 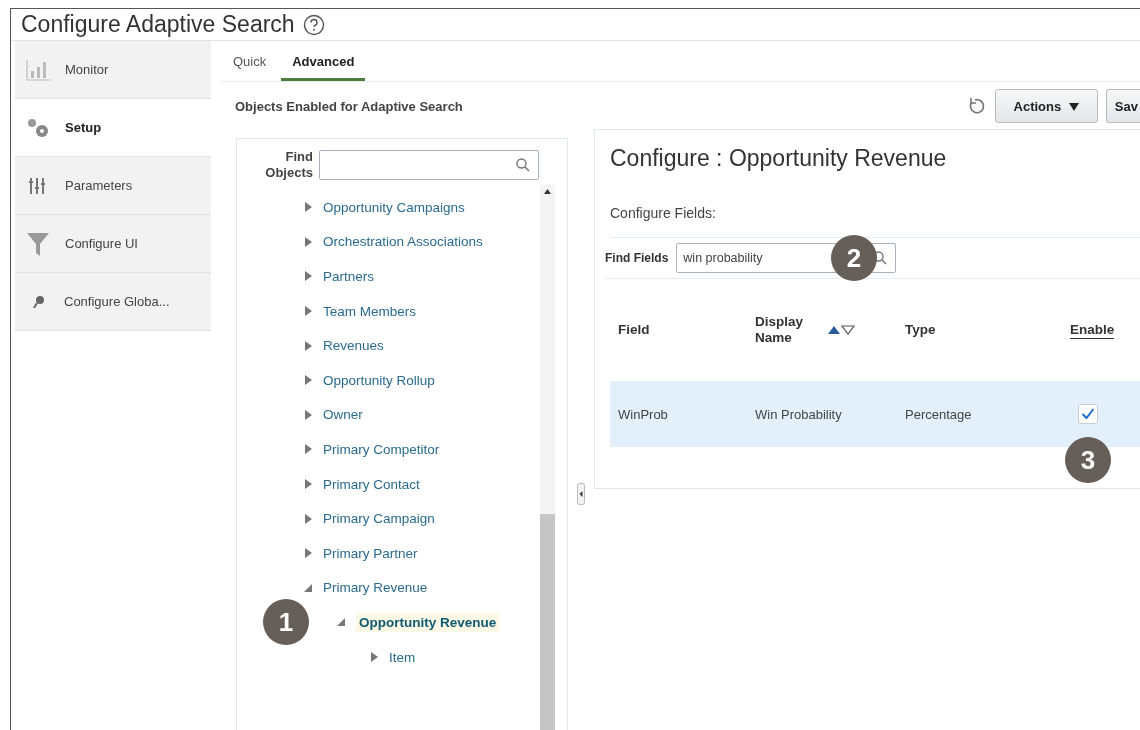 I want to click on tree-item: Primary Contact, so click(x=371, y=484).